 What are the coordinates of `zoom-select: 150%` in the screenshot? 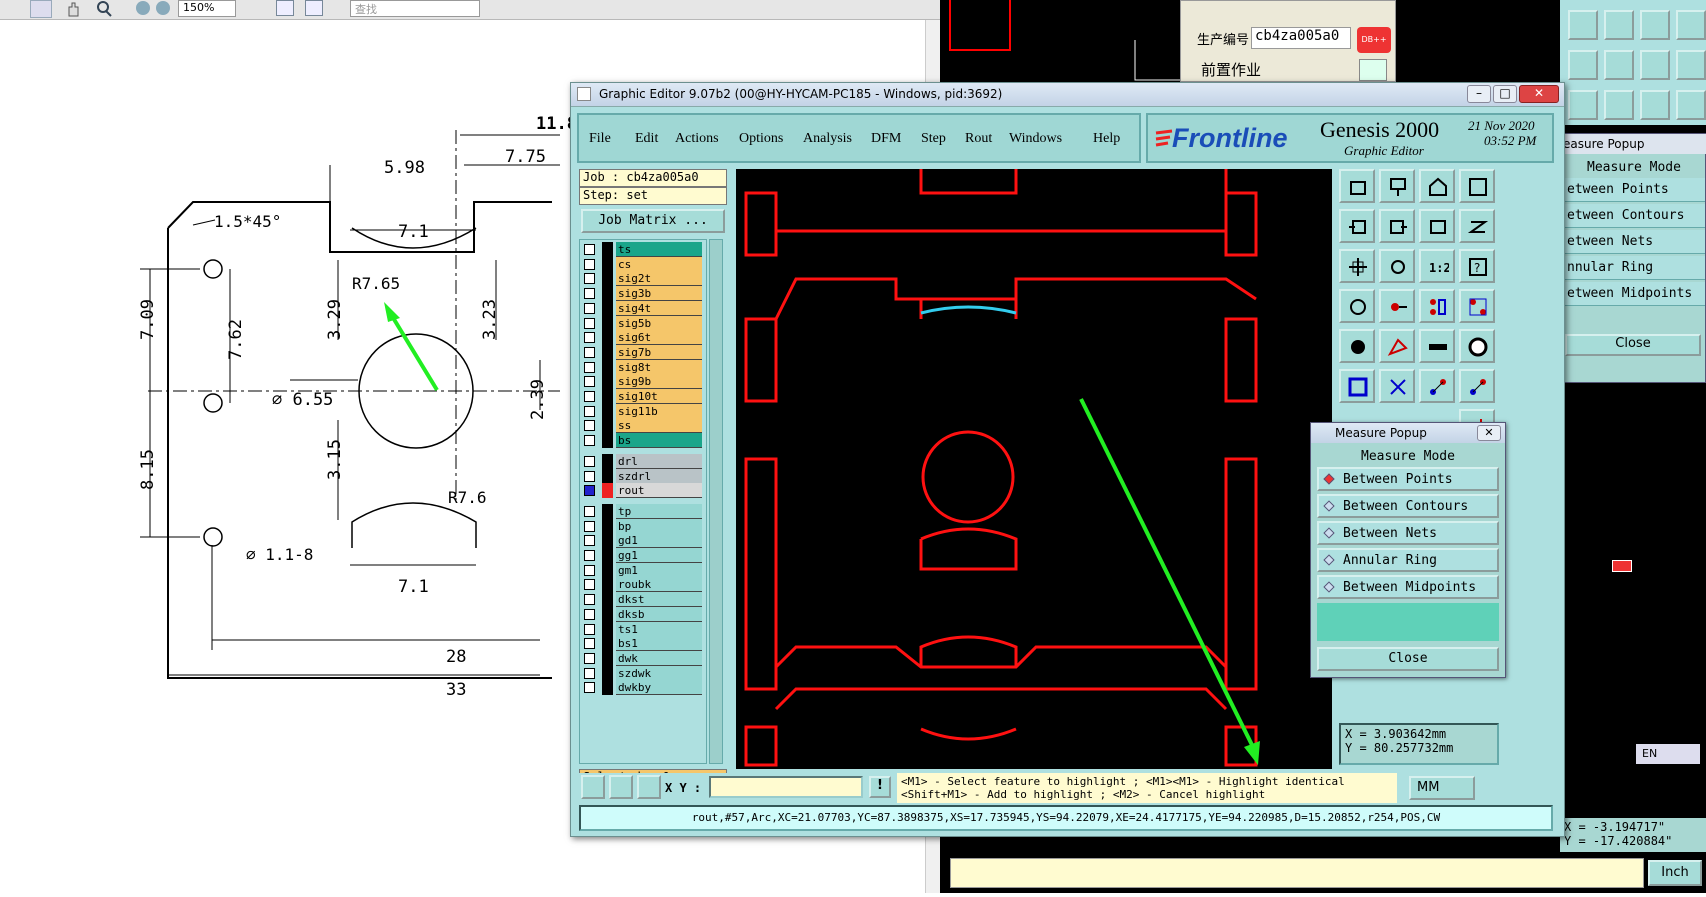 It's located at (207, 8).